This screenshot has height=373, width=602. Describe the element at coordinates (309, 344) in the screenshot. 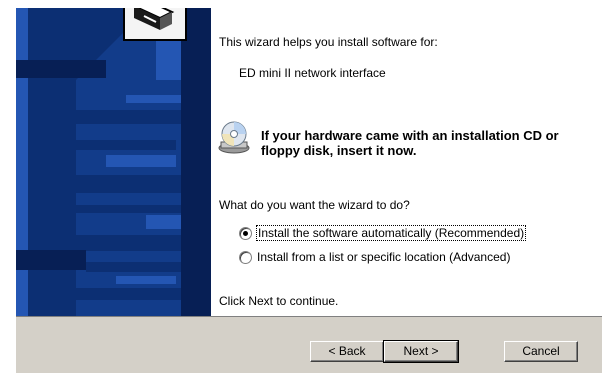

I see `button-bar: < Back Next > Cancel` at that location.